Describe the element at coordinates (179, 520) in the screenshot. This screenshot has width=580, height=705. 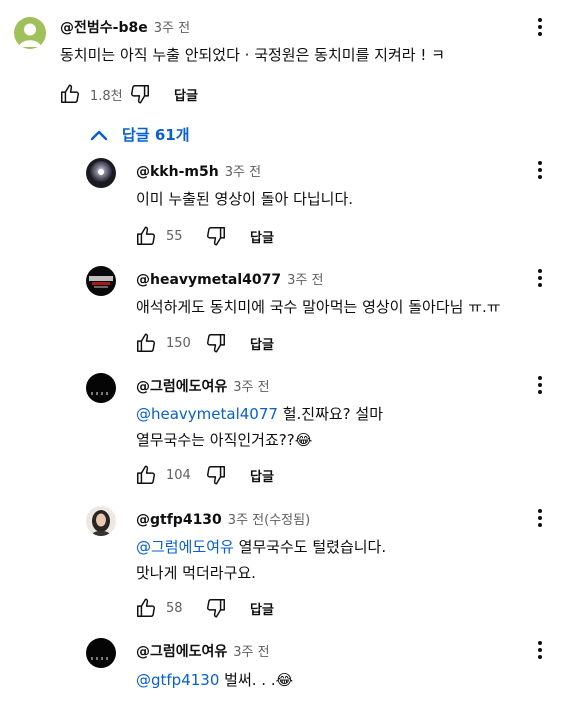
I see `author-name: @gtfp4130` at that location.